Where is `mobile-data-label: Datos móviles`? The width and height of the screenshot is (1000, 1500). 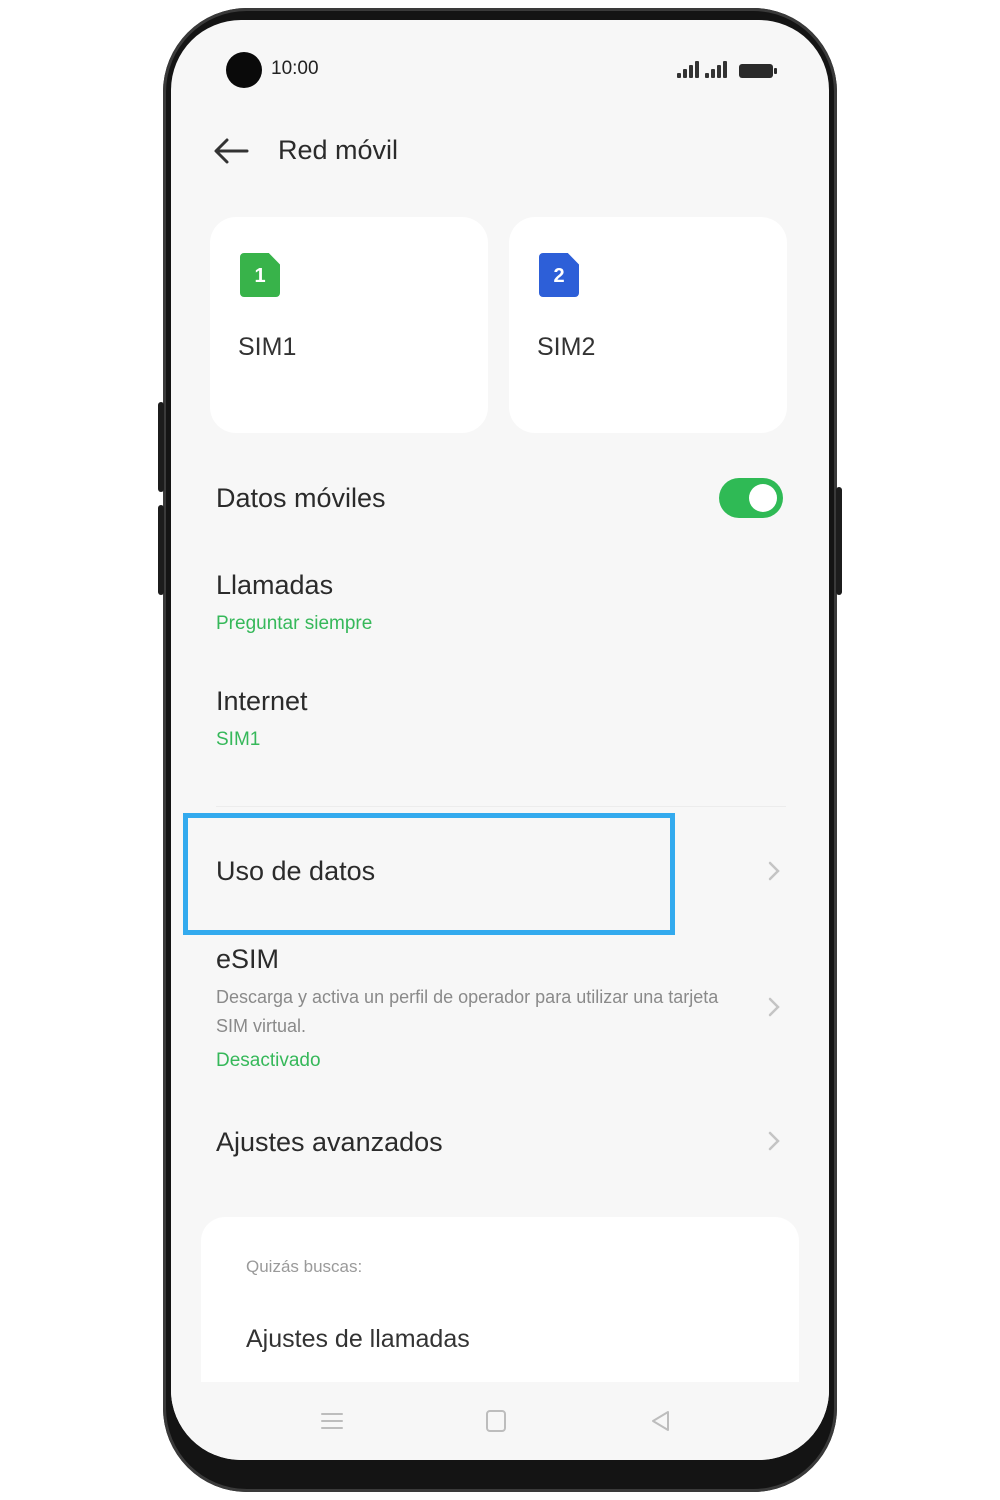
mobile-data-label: Datos móviles is located at coordinates (301, 498).